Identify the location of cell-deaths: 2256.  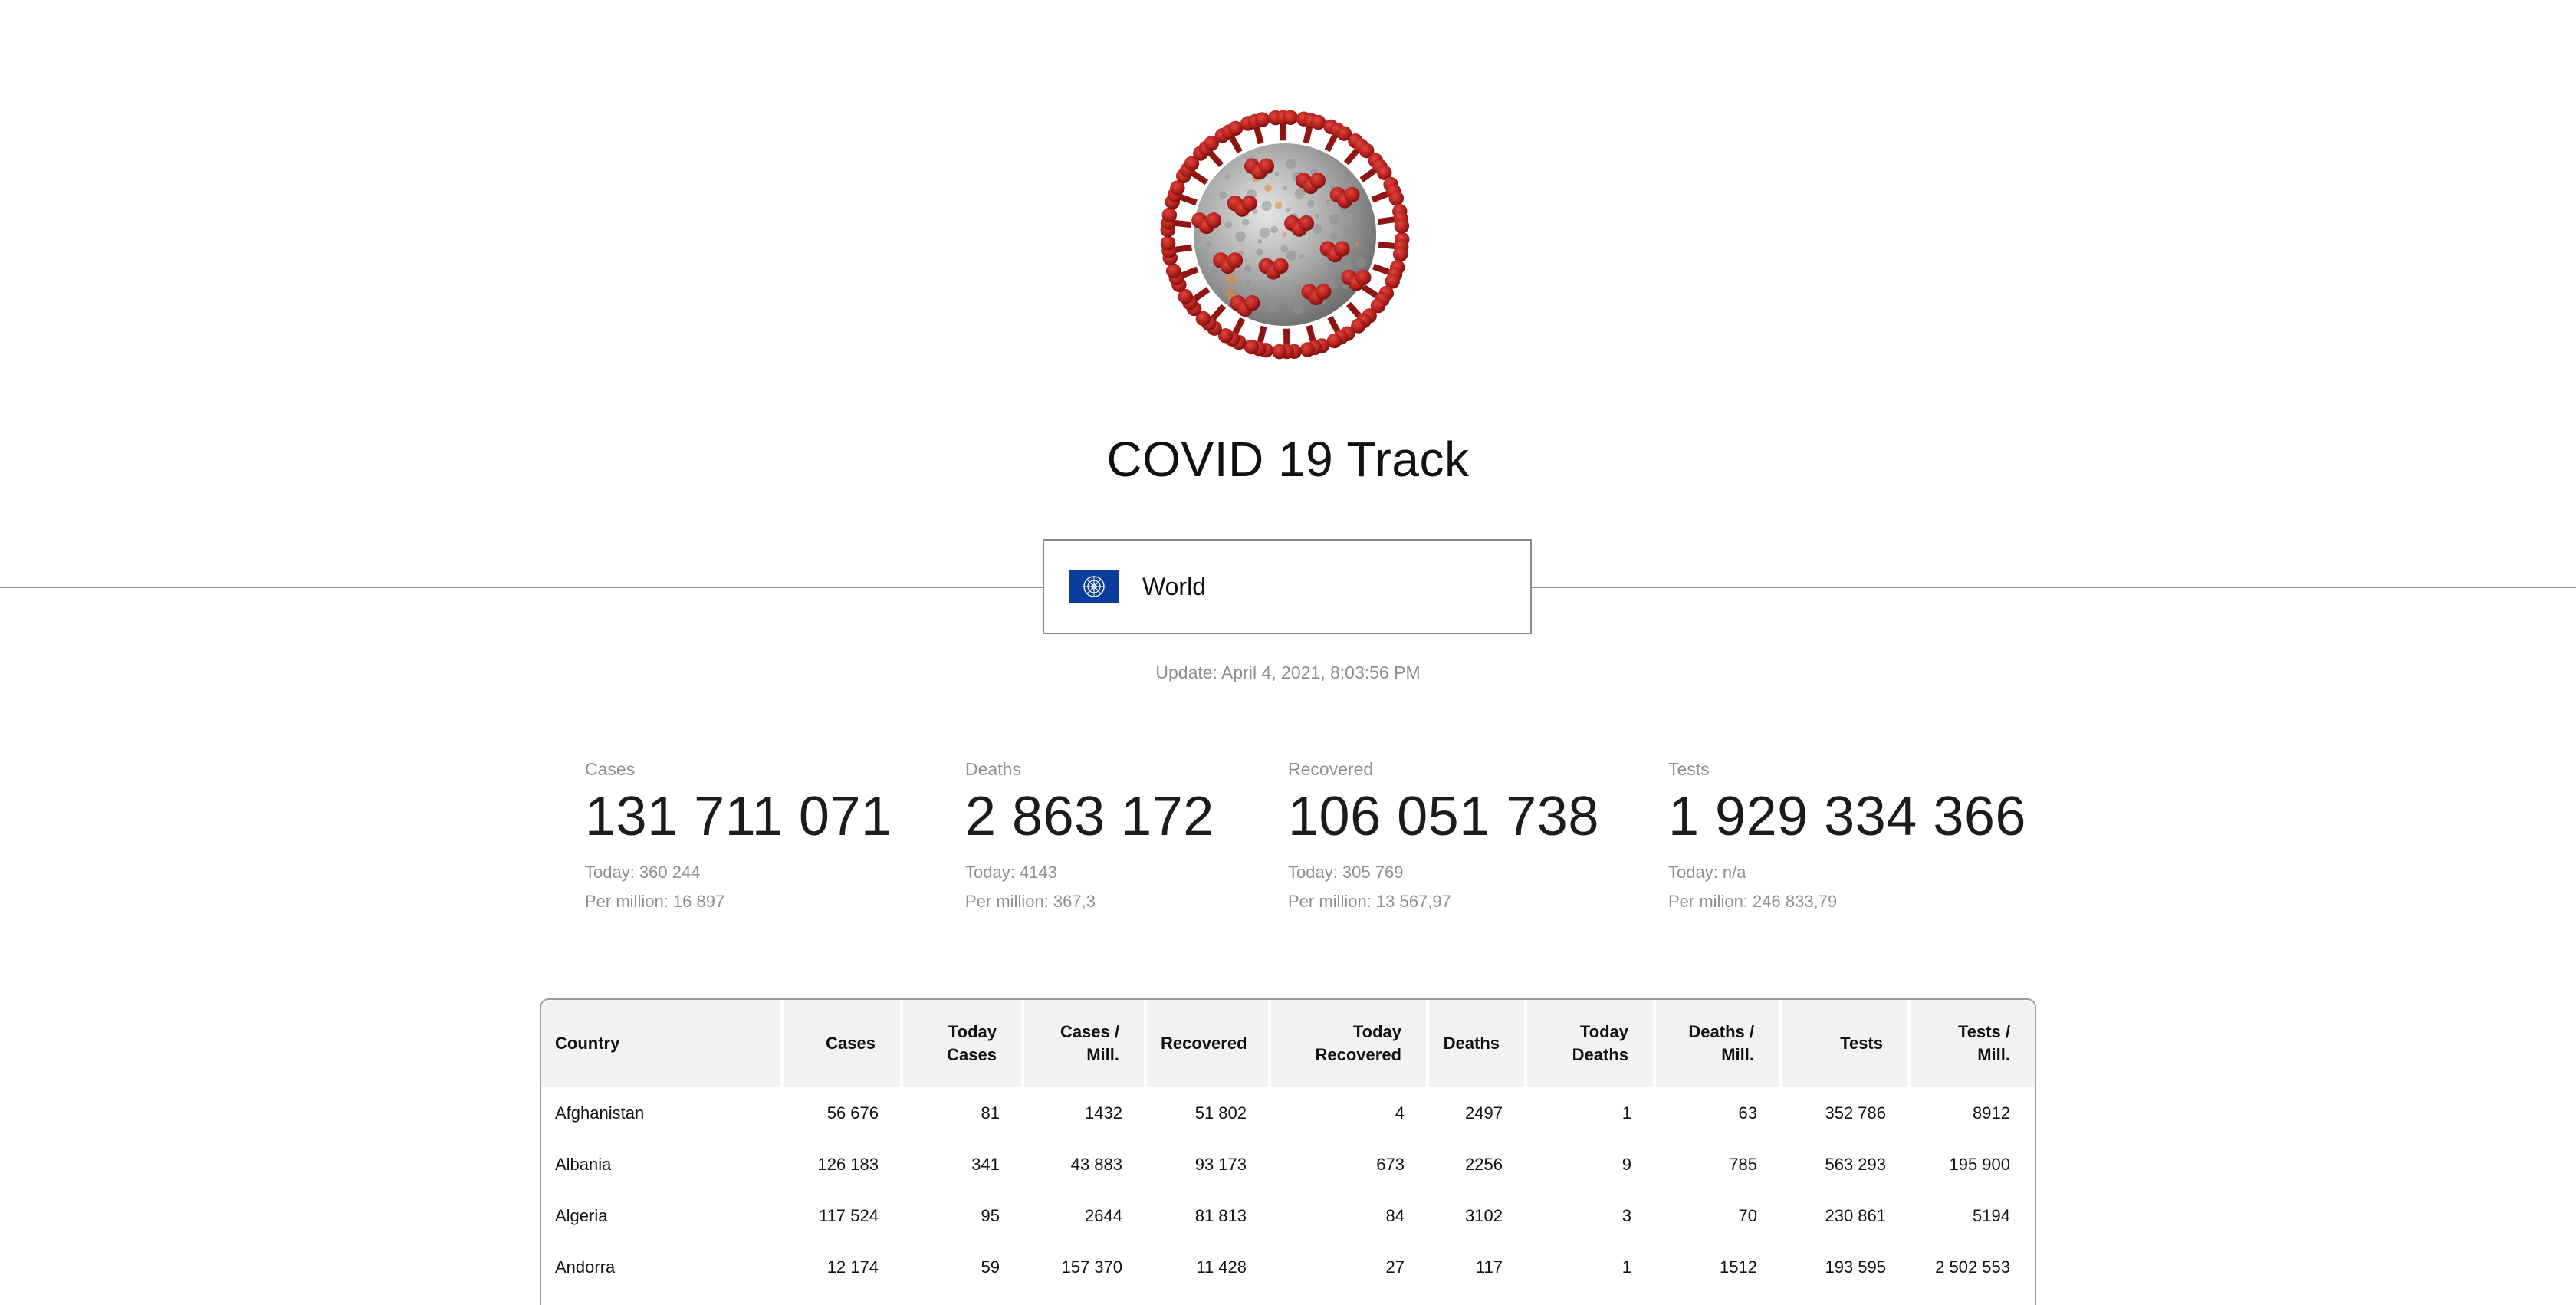
(1484, 1164).